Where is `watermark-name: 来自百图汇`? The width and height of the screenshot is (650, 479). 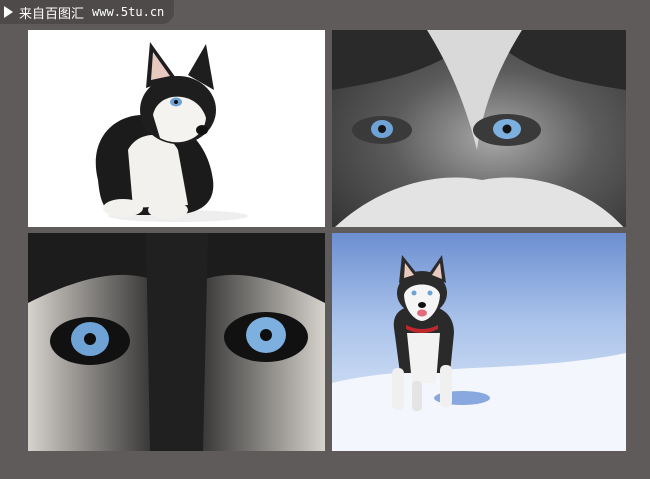 watermark-name: 来自百图汇 is located at coordinates (52, 14).